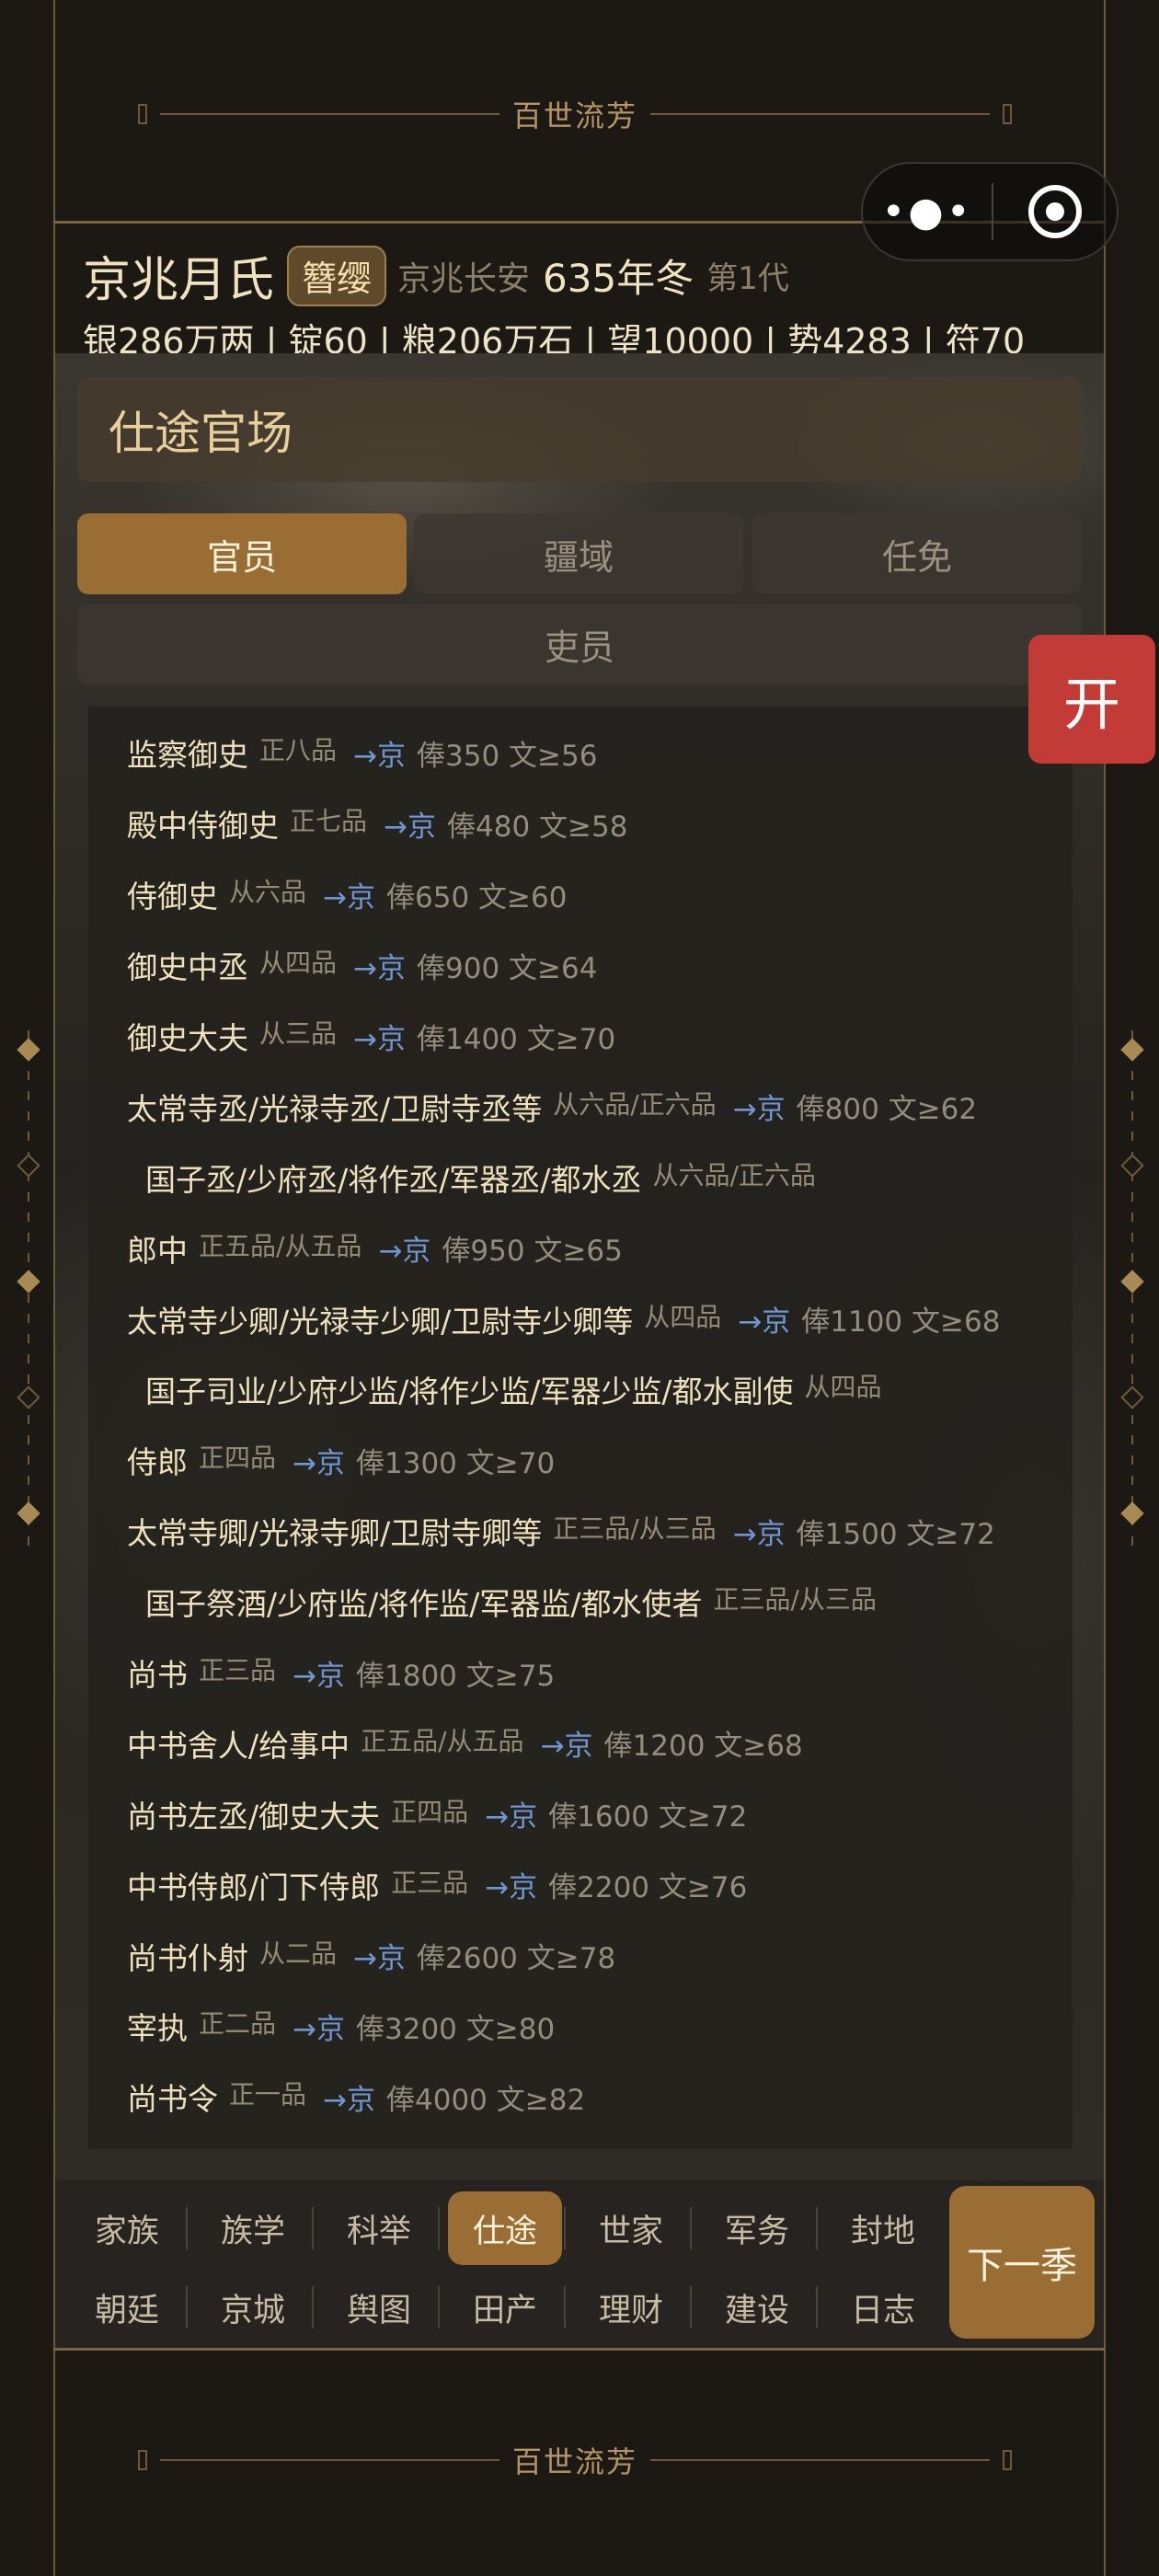  I want to click on right-side-ornament, so click(1132, 1288).